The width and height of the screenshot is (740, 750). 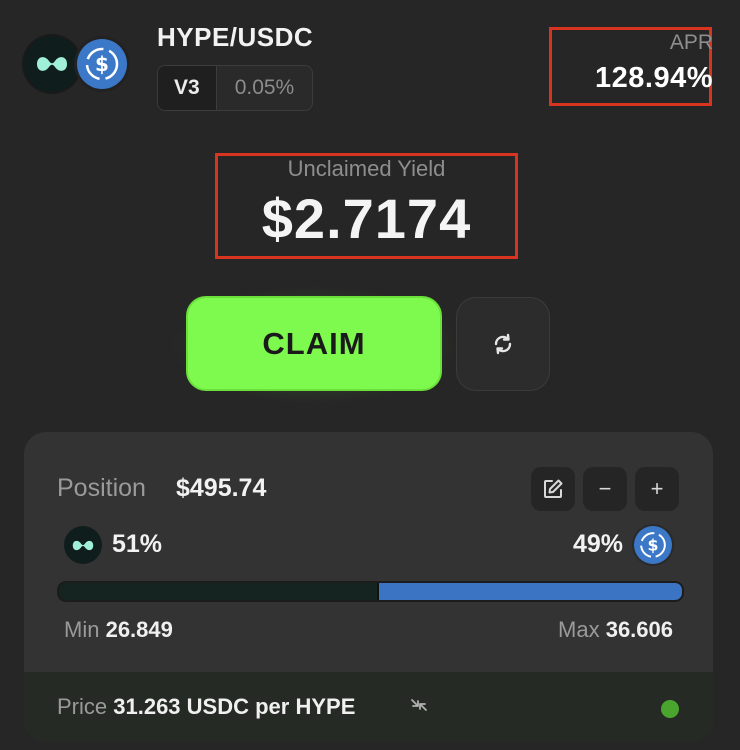 I want to click on swap-arrows-icon, so click(x=419, y=705).